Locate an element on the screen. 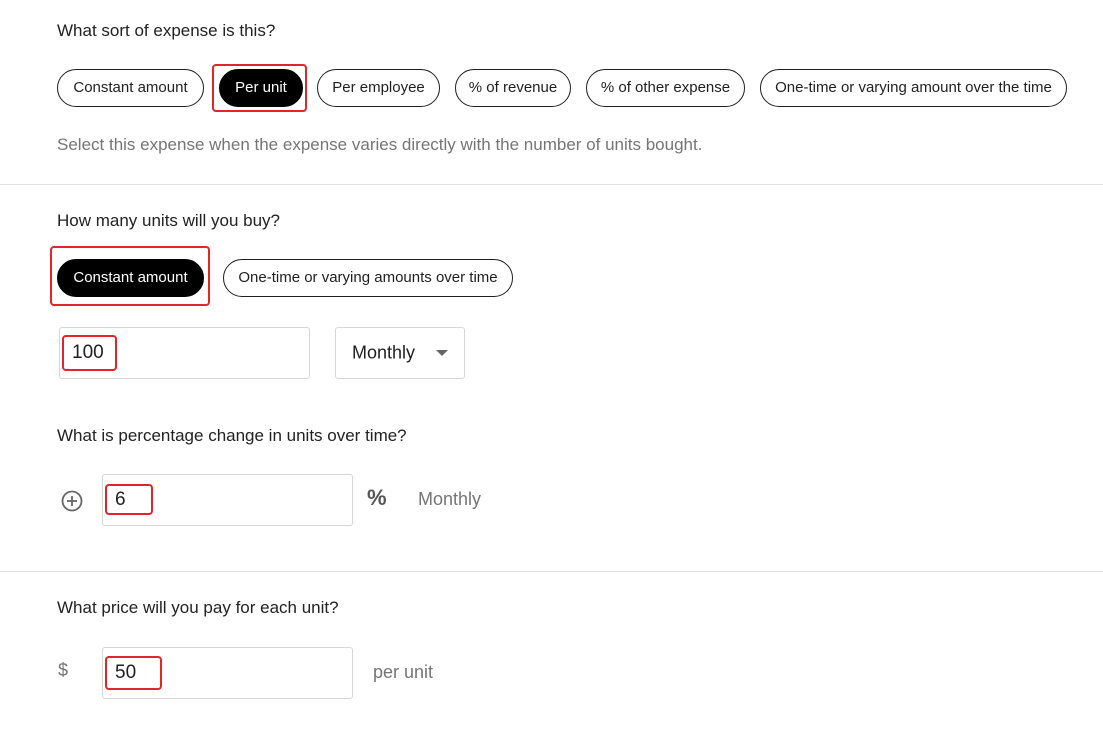 Image resolution: width=1103 pixels, height=740 pixels. change-value: 6 is located at coordinates (120, 499).